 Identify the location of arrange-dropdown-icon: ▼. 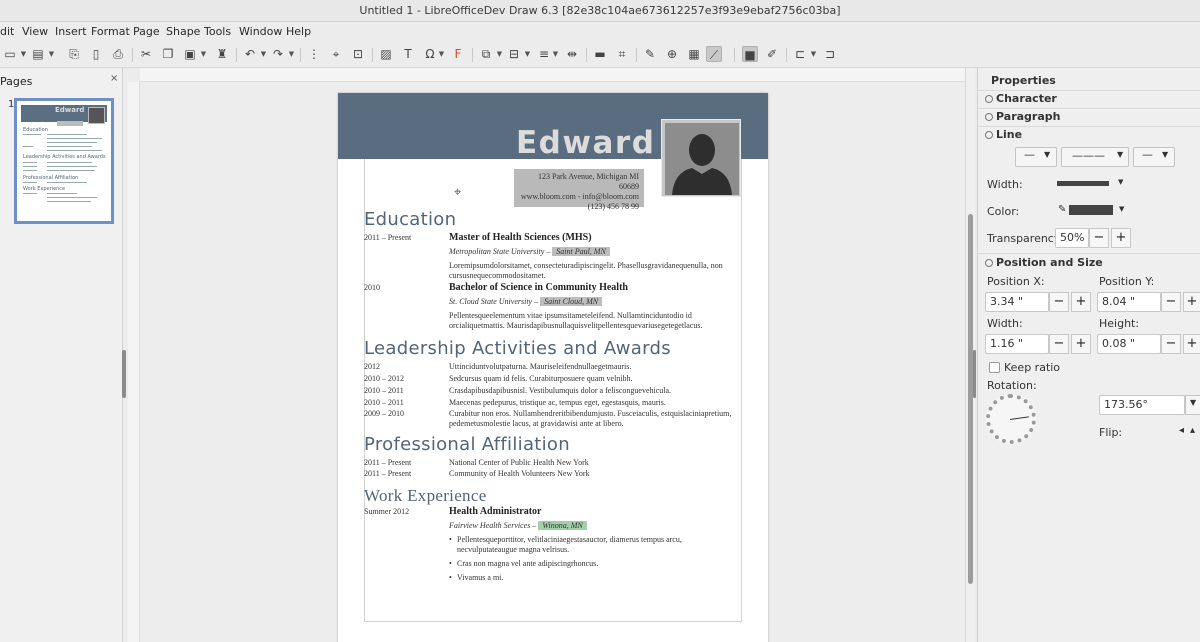
(555, 54).